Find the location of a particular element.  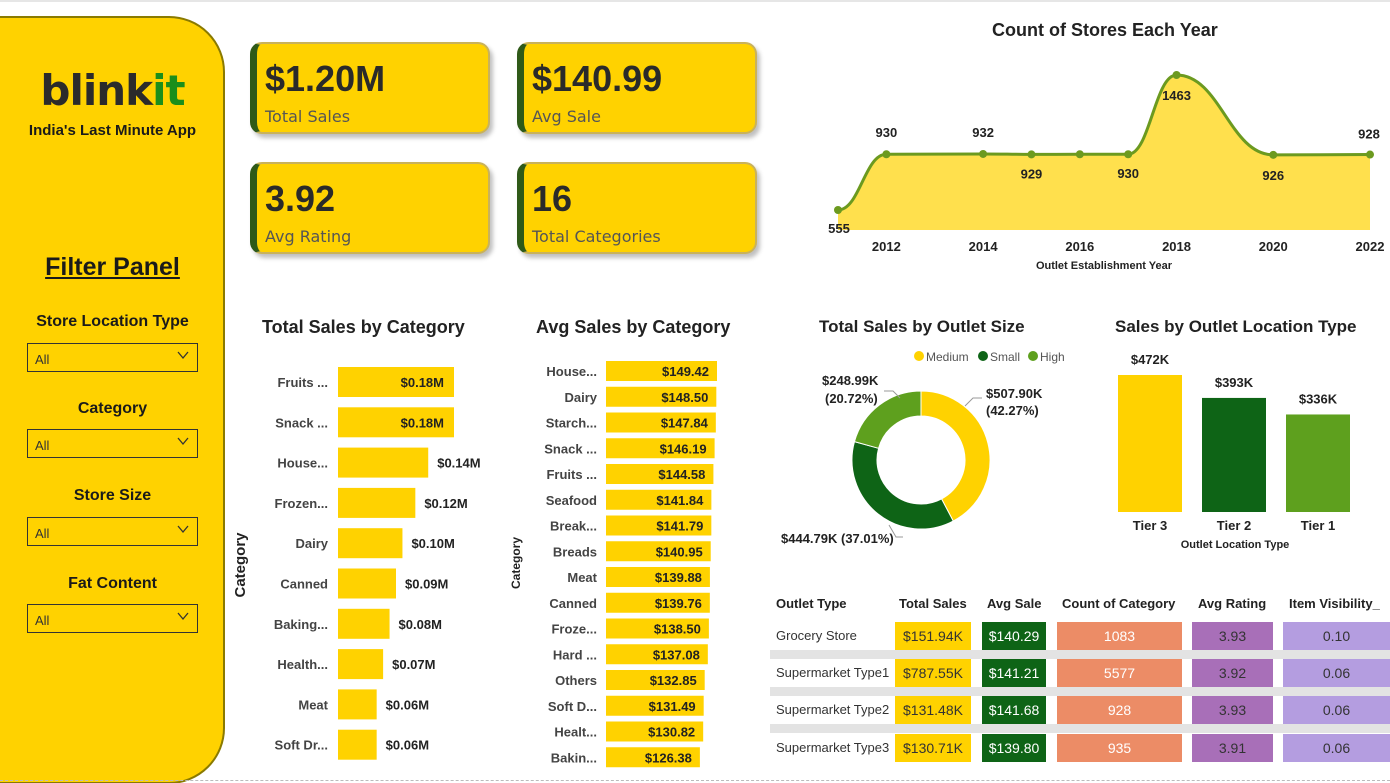

avg-sales-data-label: $146.19 is located at coordinates (683, 448).